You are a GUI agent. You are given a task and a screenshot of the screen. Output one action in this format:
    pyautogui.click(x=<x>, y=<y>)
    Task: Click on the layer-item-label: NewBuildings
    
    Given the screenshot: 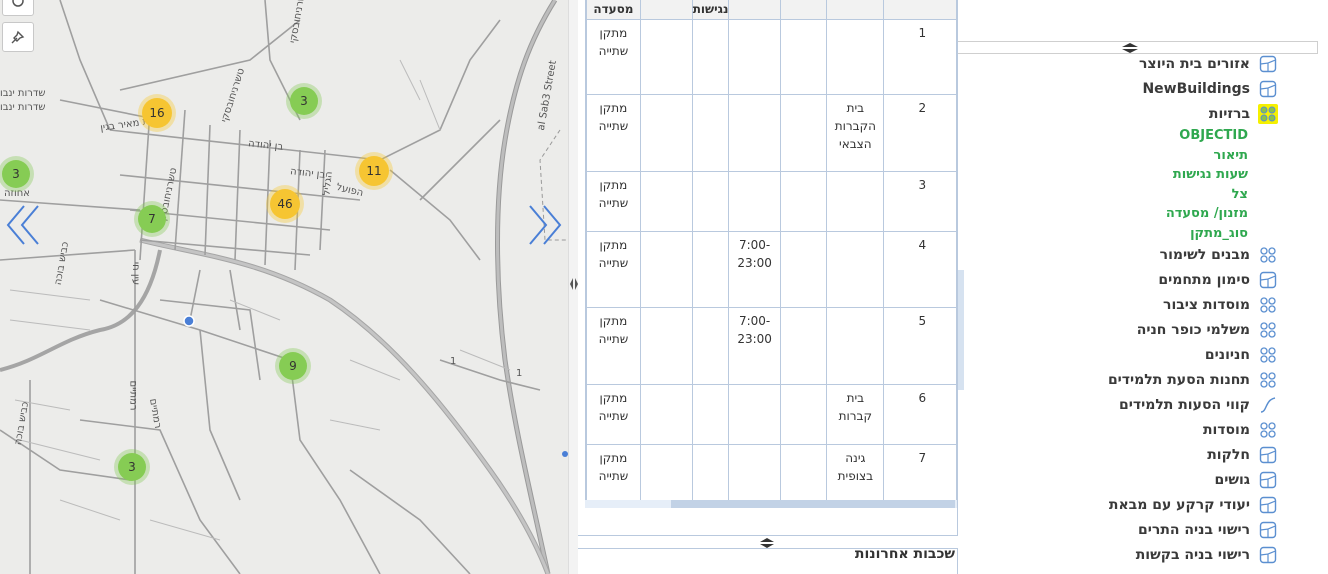 What is the action you would take?
    pyautogui.click(x=1196, y=89)
    